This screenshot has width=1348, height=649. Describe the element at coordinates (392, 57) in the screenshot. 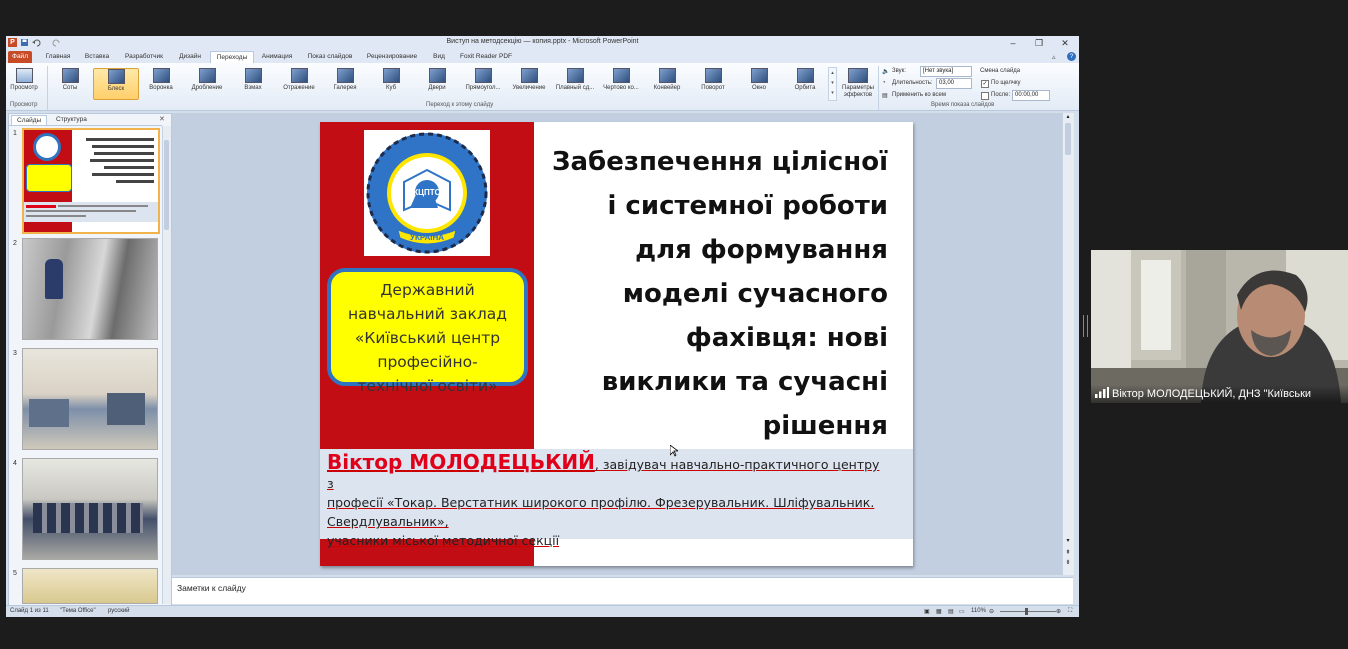

I see `tab-review: Рецензирование` at that location.